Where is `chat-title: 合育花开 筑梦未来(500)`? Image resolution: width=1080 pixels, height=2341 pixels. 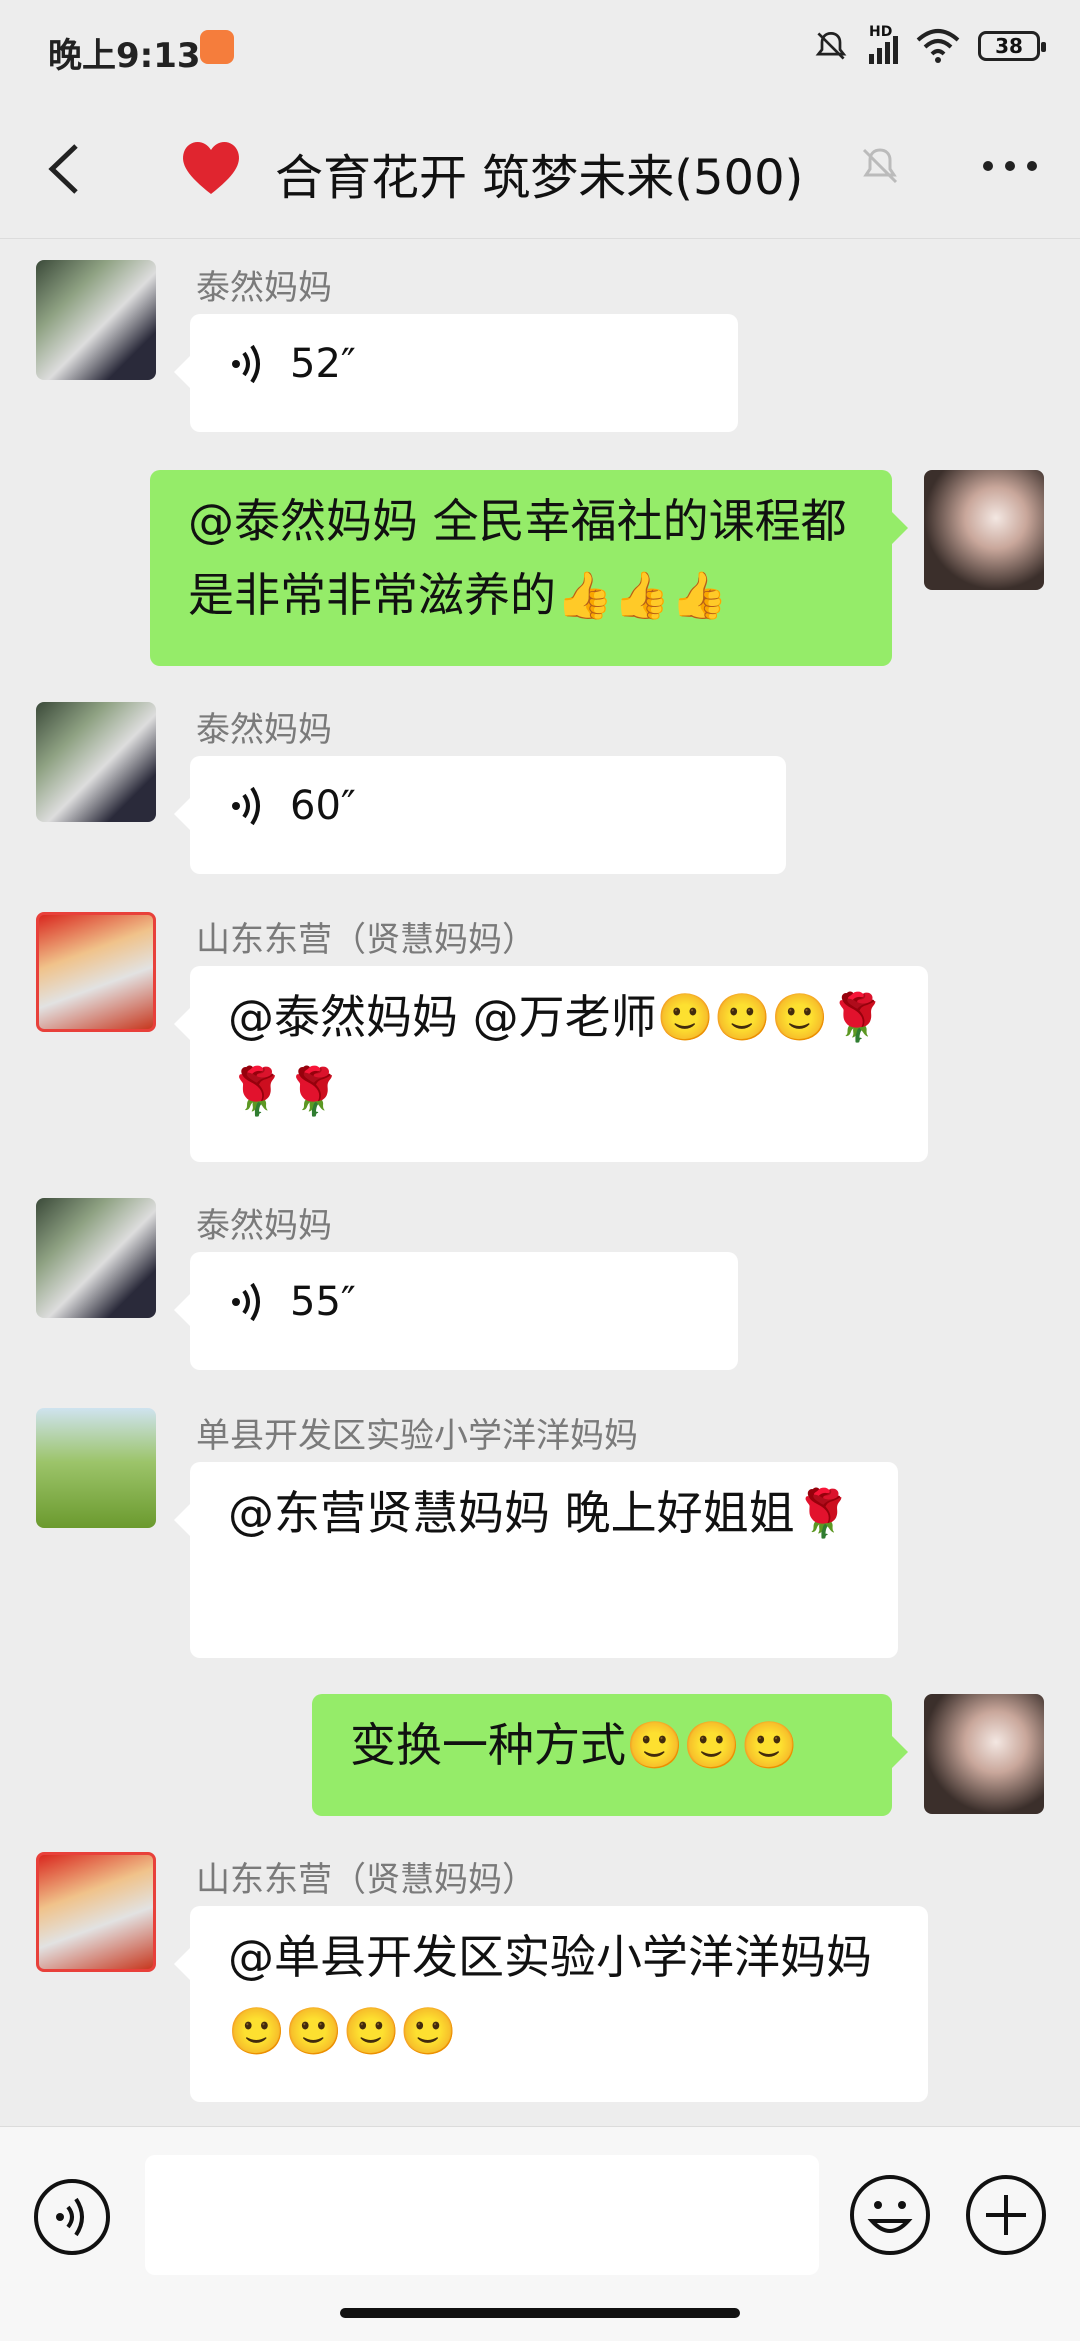
chat-title: 合育花开 筑梦未来(500) is located at coordinates (539, 178).